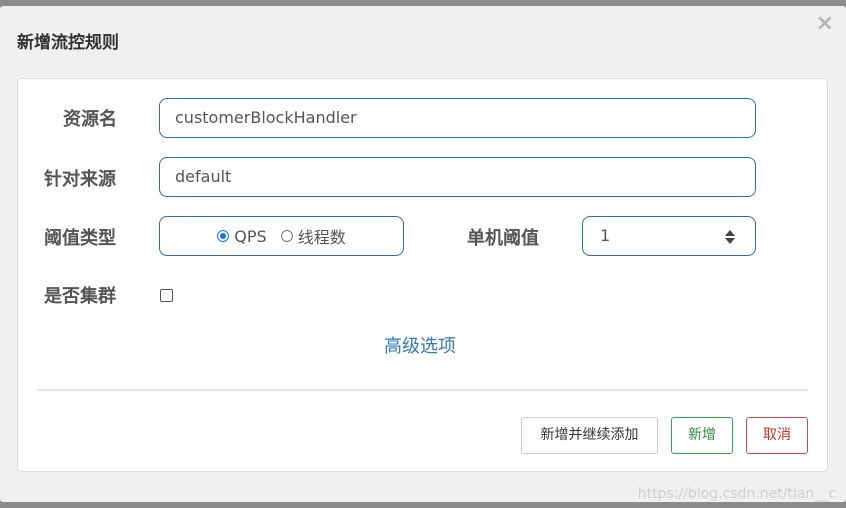  What do you see at coordinates (68, 43) in the screenshot?
I see `dialog-title: 新增流控规则` at bounding box center [68, 43].